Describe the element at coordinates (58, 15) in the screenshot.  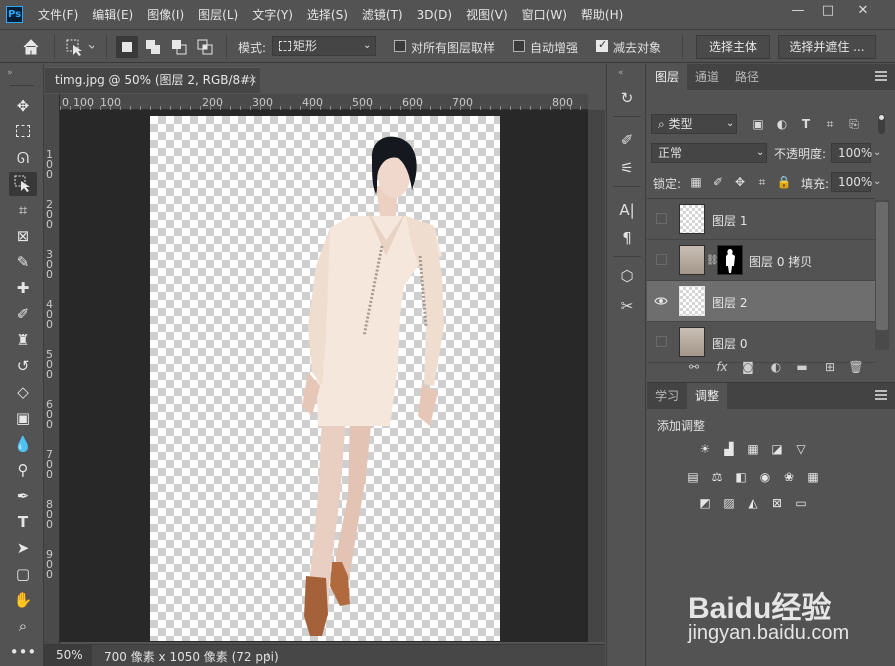
I see `menu-file: 文件(F)` at that location.